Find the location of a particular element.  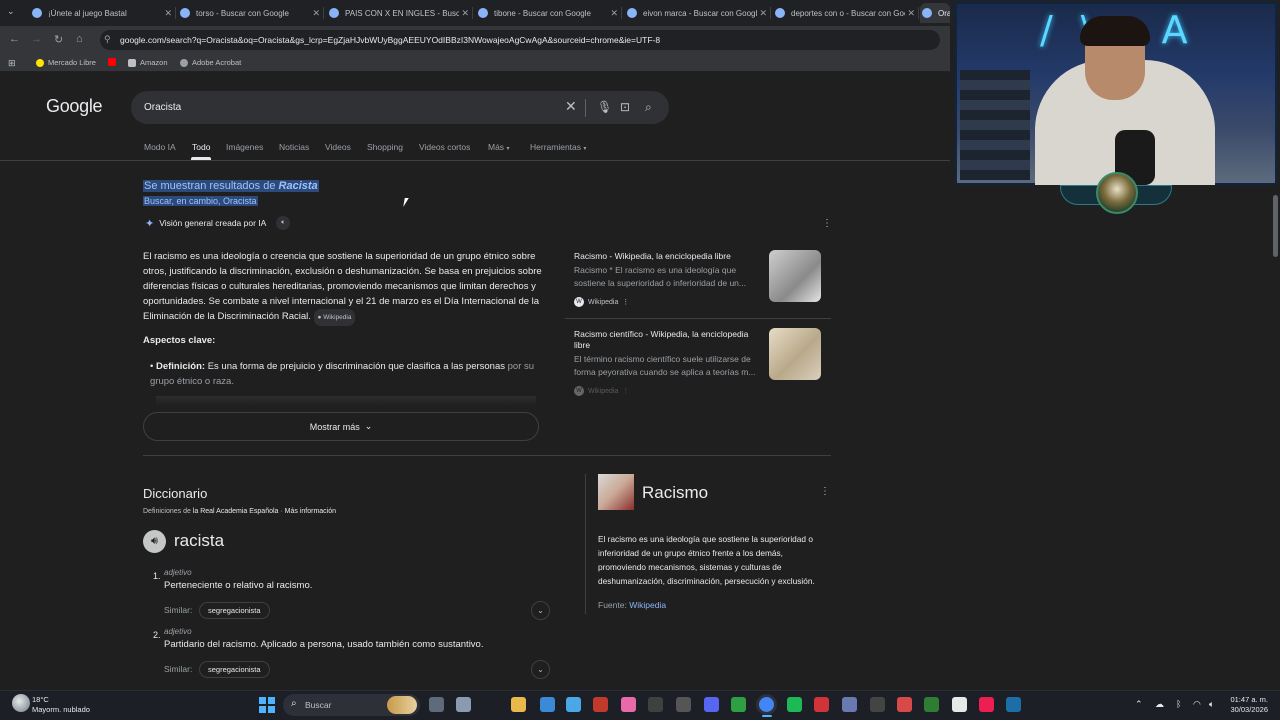

bookmark-adobe-acrobat: Adobe Acrobat is located at coordinates (210, 62).